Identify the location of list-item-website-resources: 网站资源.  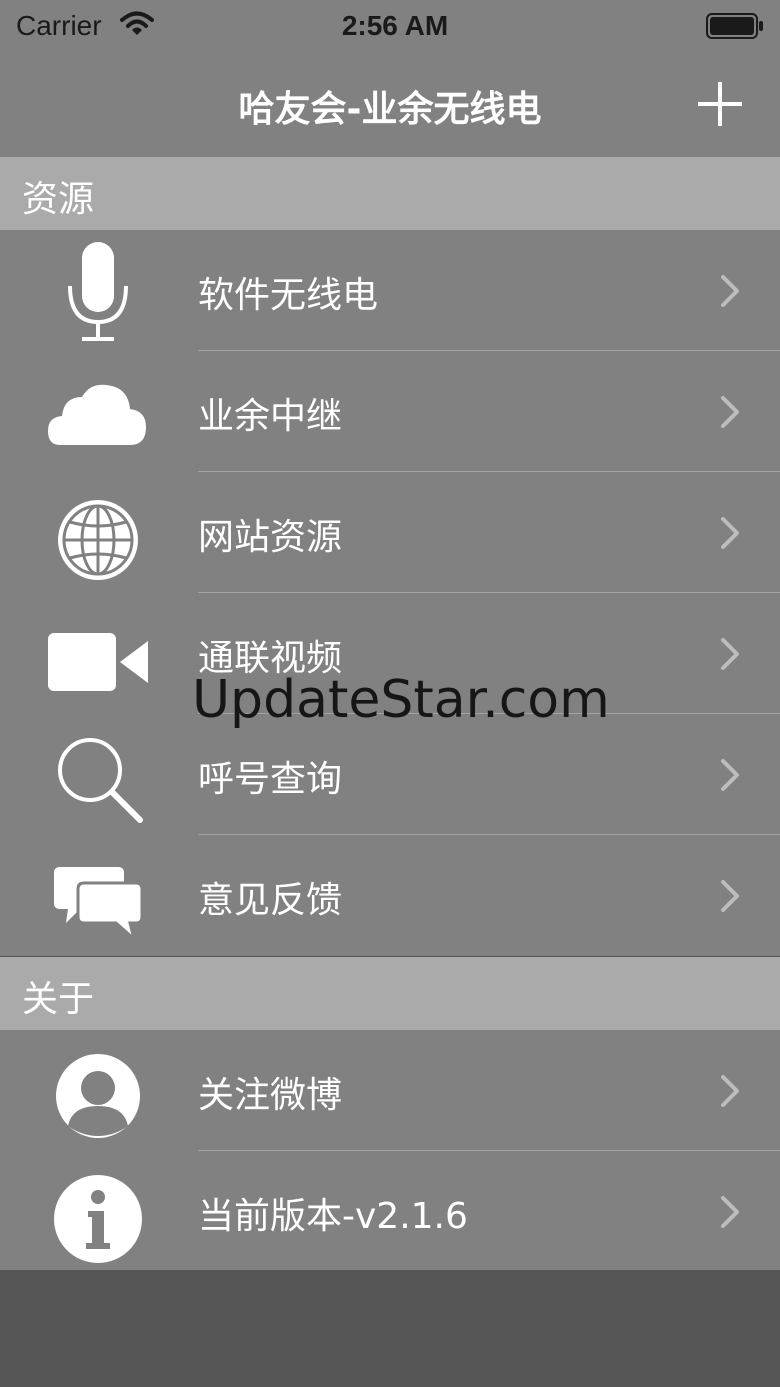
(390, 532).